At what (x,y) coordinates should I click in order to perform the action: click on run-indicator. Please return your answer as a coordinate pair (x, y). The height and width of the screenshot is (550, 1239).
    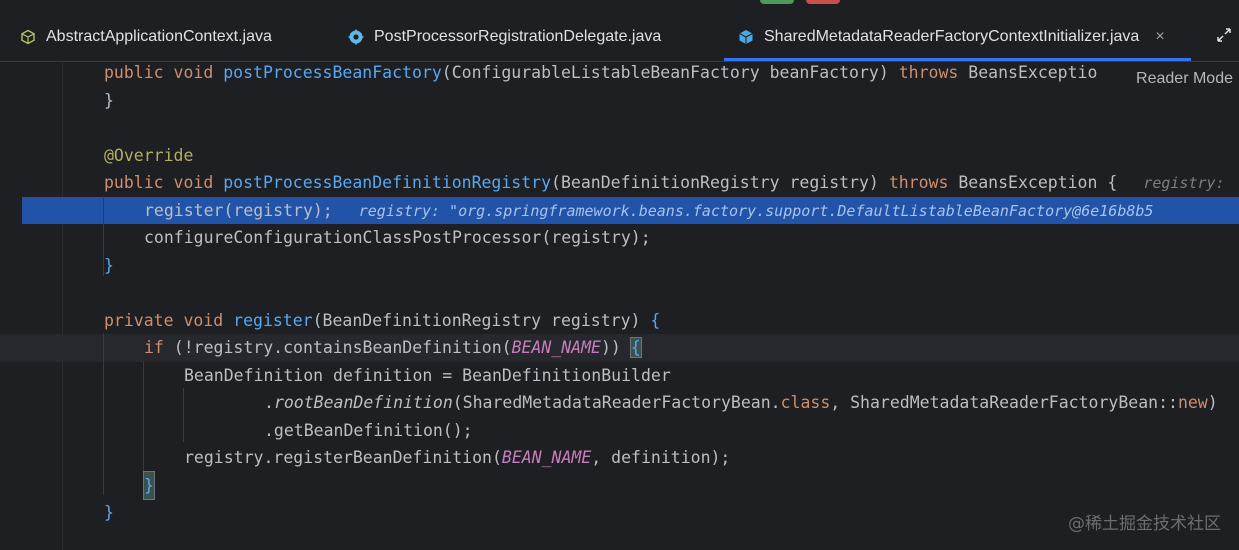
    Looking at the image, I should click on (777, 2).